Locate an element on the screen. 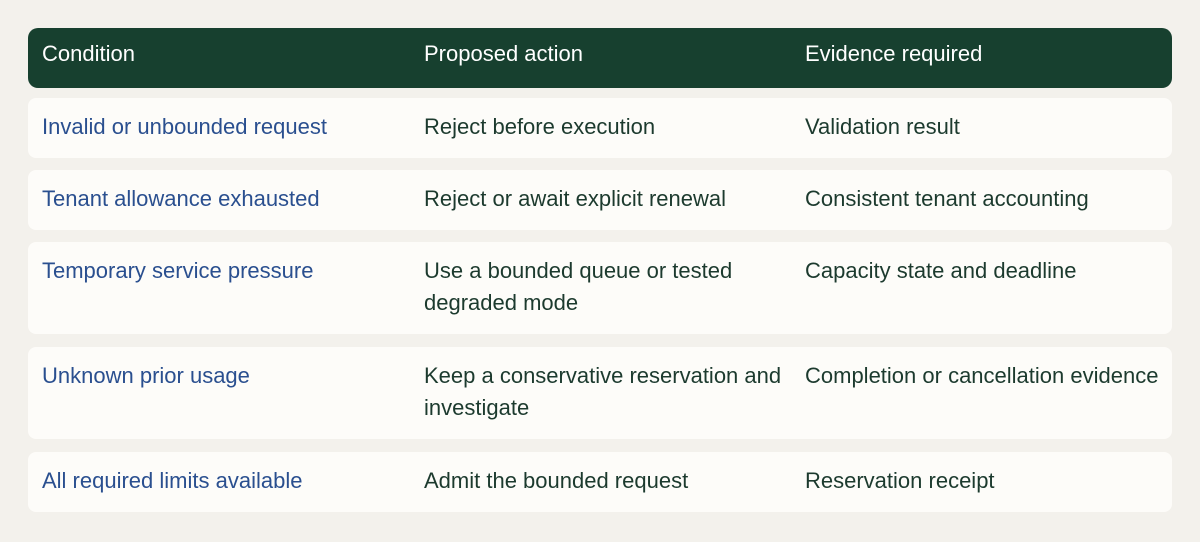 Image resolution: width=1200 pixels, height=542 pixels. condition-cell: Invalid or unbounded request is located at coordinates (184, 126).